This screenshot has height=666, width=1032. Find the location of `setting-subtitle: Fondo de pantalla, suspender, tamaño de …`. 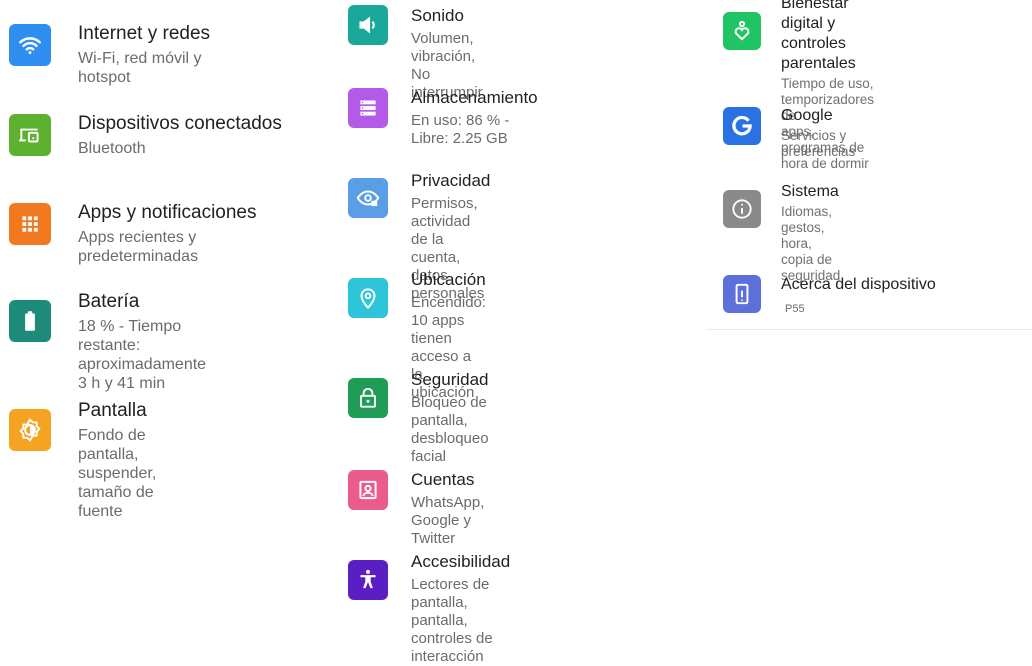

setting-subtitle: Fondo de pantalla, suspender, tamaño de … is located at coordinates (117, 473).